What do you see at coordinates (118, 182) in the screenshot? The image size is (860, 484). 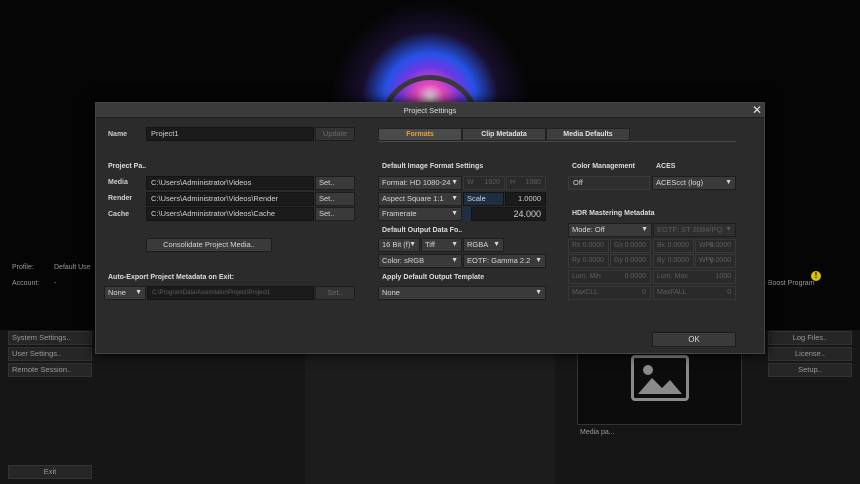 I see `media-label: Media` at bounding box center [118, 182].